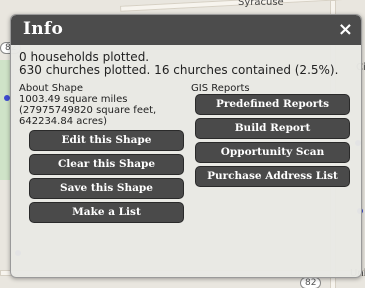 The width and height of the screenshot is (365, 288). Describe the element at coordinates (272, 152) in the screenshot. I see `opportunity-scan-button: Opportunity Scan` at that location.